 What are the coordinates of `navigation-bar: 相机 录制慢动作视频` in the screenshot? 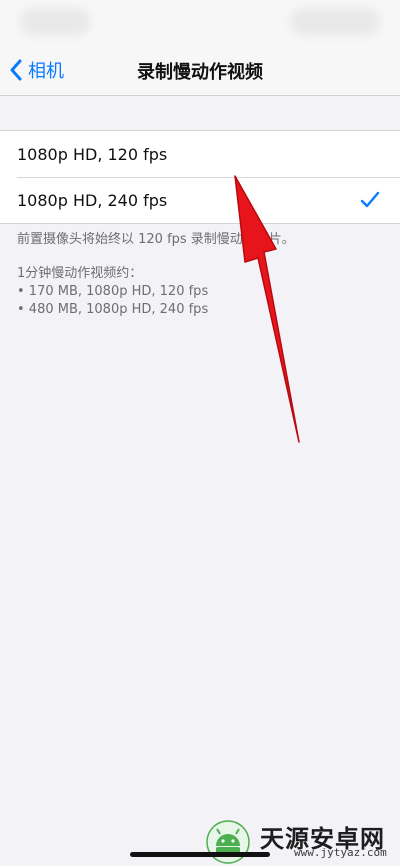 It's located at (200, 70).